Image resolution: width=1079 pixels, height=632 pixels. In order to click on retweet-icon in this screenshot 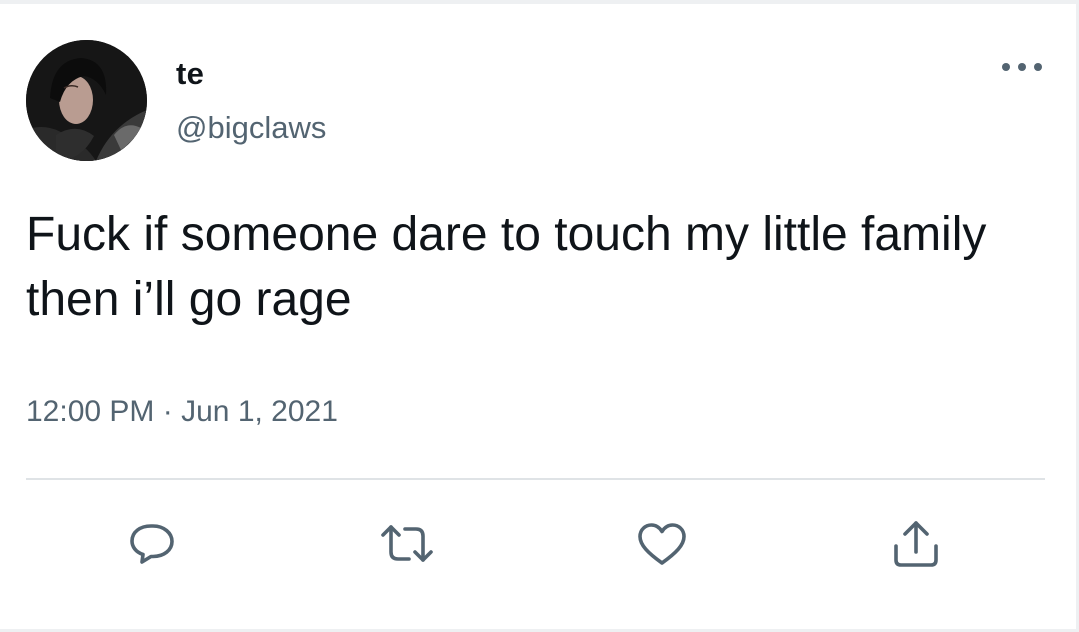, I will do `click(407, 543)`.